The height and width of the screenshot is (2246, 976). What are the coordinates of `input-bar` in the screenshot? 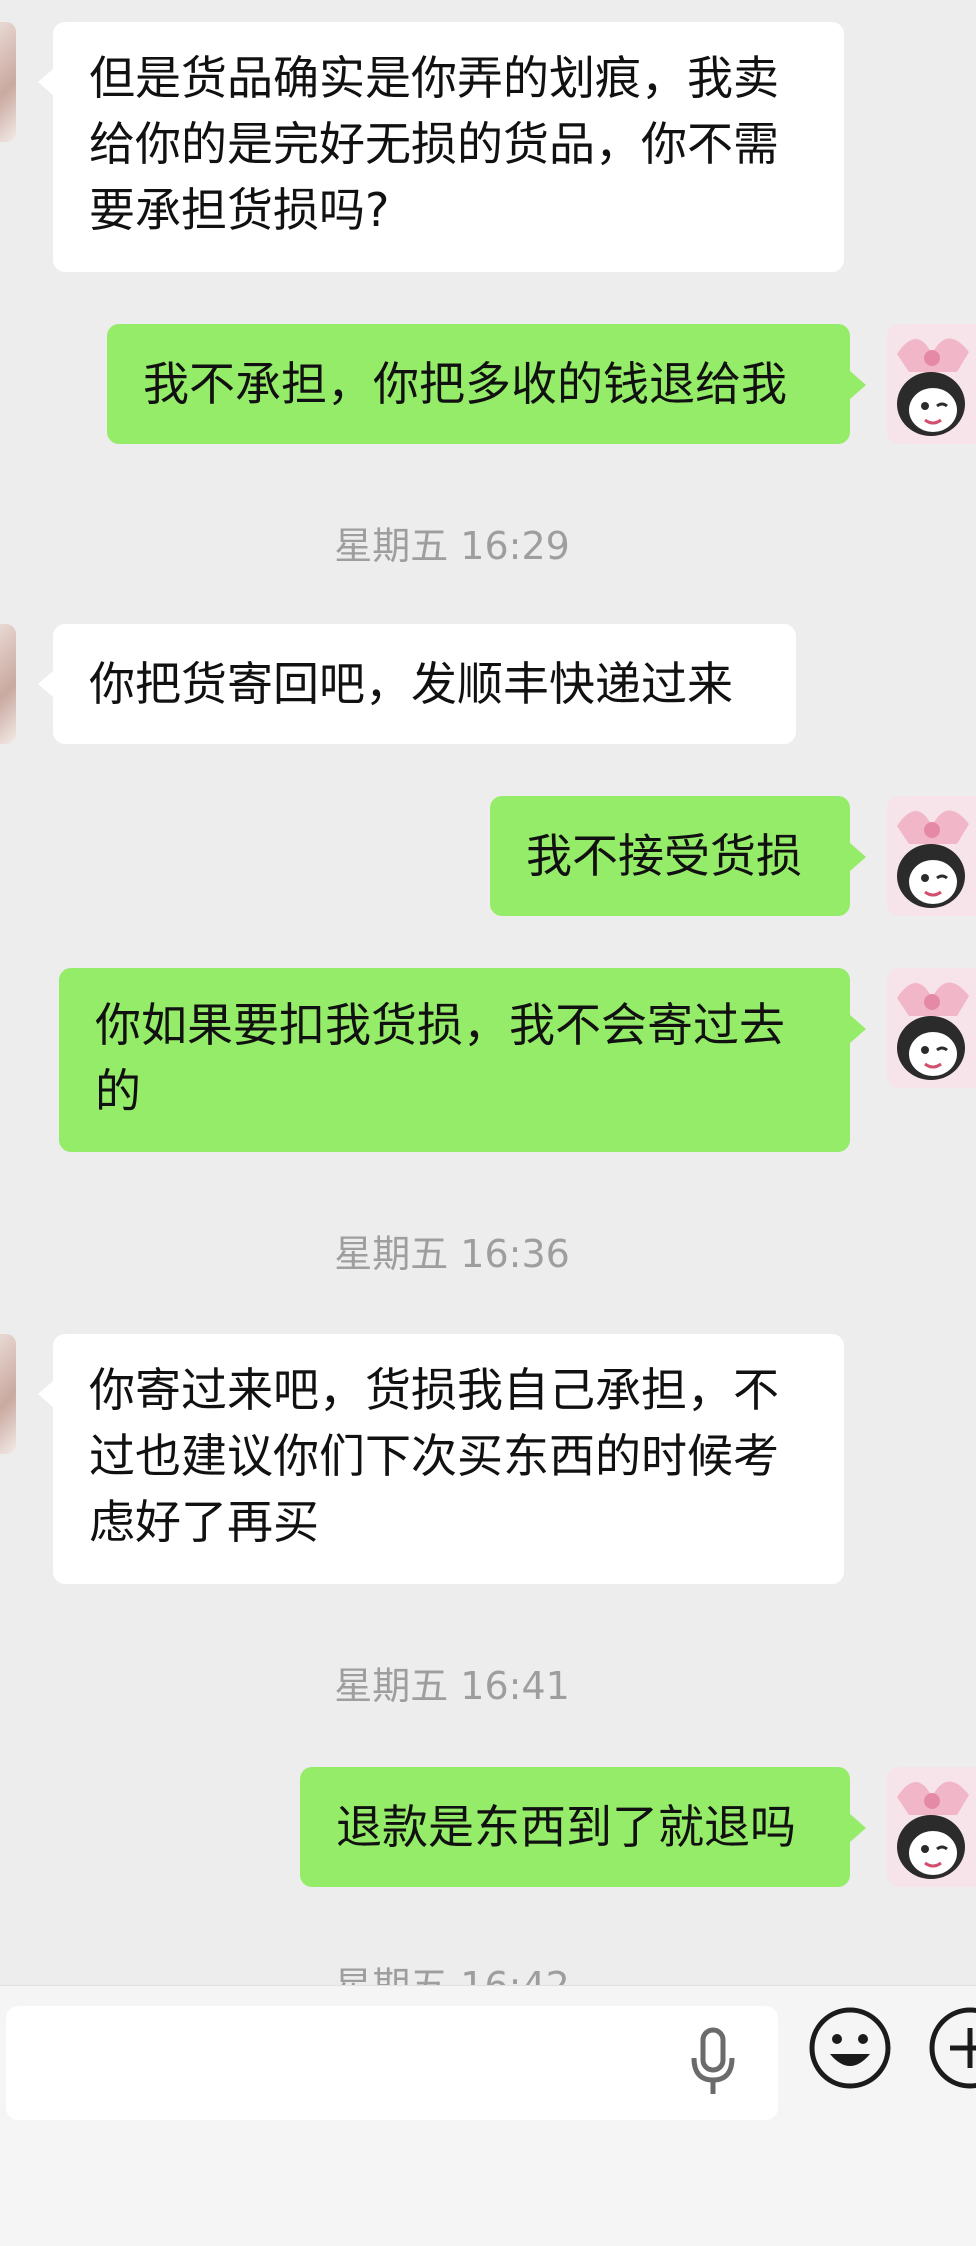 It's located at (488, 2115).